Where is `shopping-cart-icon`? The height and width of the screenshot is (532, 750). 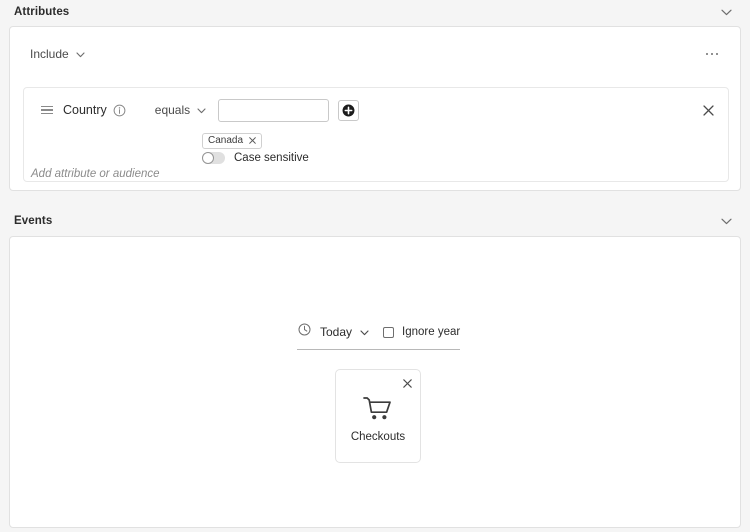 shopping-cart-icon is located at coordinates (378, 409).